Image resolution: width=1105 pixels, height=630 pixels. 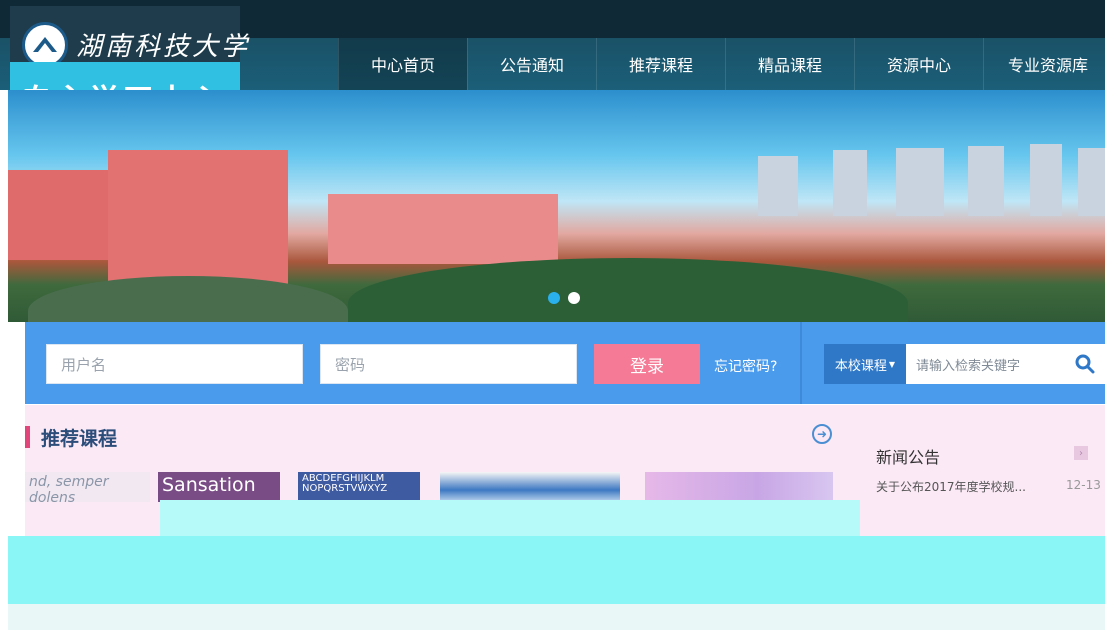 I want to click on search-scope-select: 本校课程 ▼, so click(x=865, y=364).